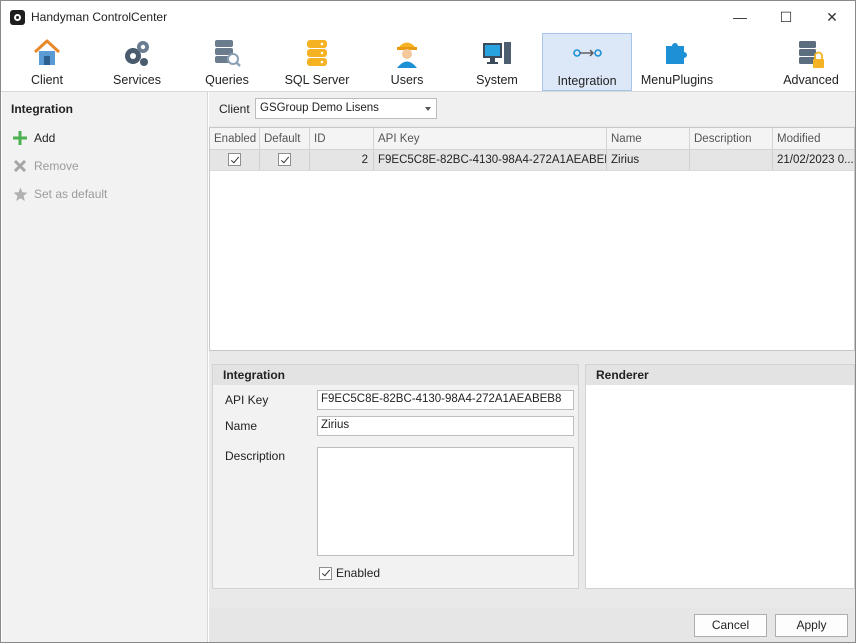 The width and height of the screenshot is (856, 643). Describe the element at coordinates (241, 426) in the screenshot. I see `name-label: Name` at that location.